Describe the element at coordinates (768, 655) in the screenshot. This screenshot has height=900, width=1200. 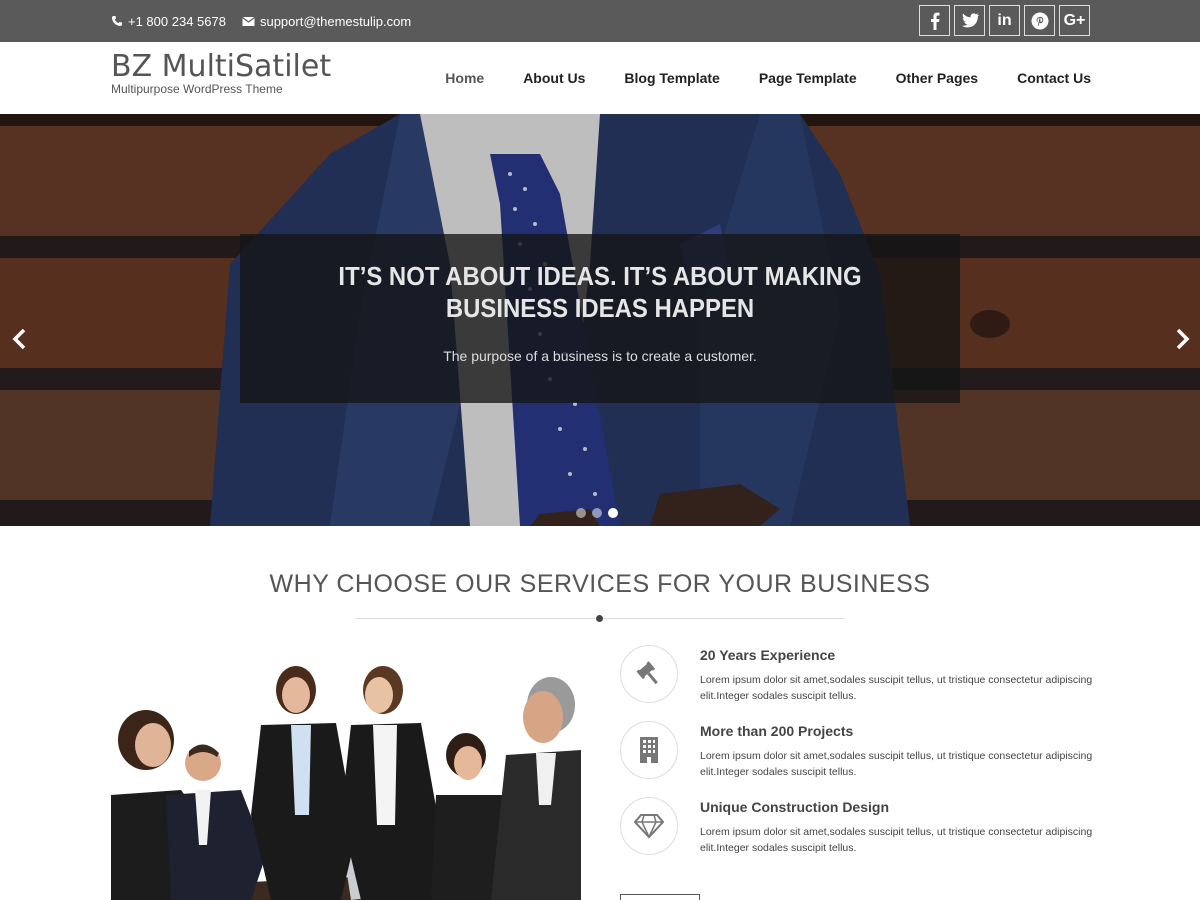
I see `feature-title: 20 Years Experience` at that location.